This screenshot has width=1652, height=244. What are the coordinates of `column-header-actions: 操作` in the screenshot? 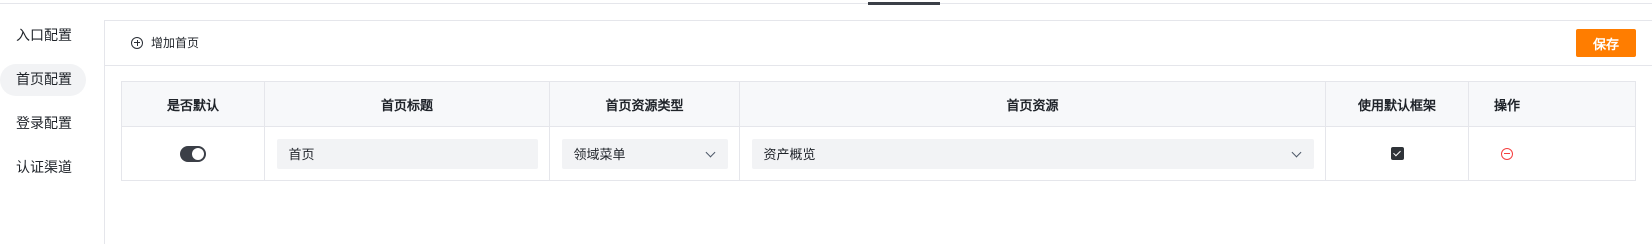 It's located at (1506, 106).